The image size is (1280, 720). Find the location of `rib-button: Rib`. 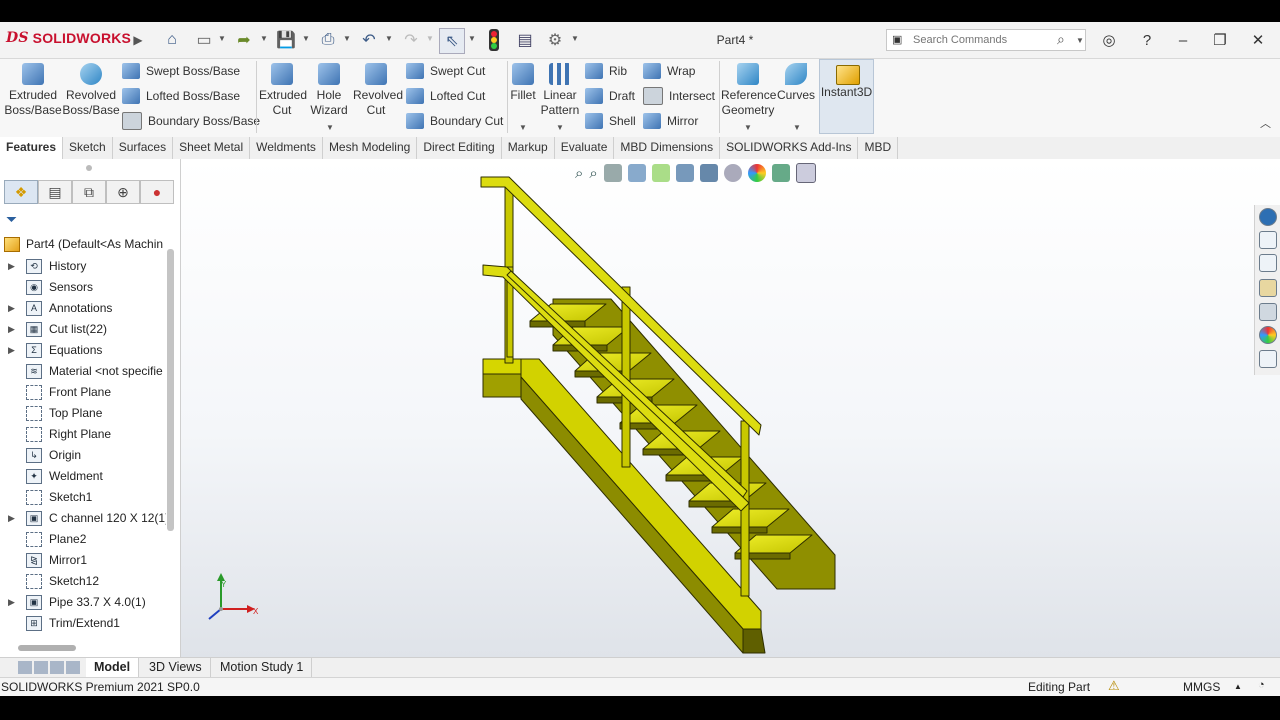

rib-button: Rib is located at coordinates (606, 71).